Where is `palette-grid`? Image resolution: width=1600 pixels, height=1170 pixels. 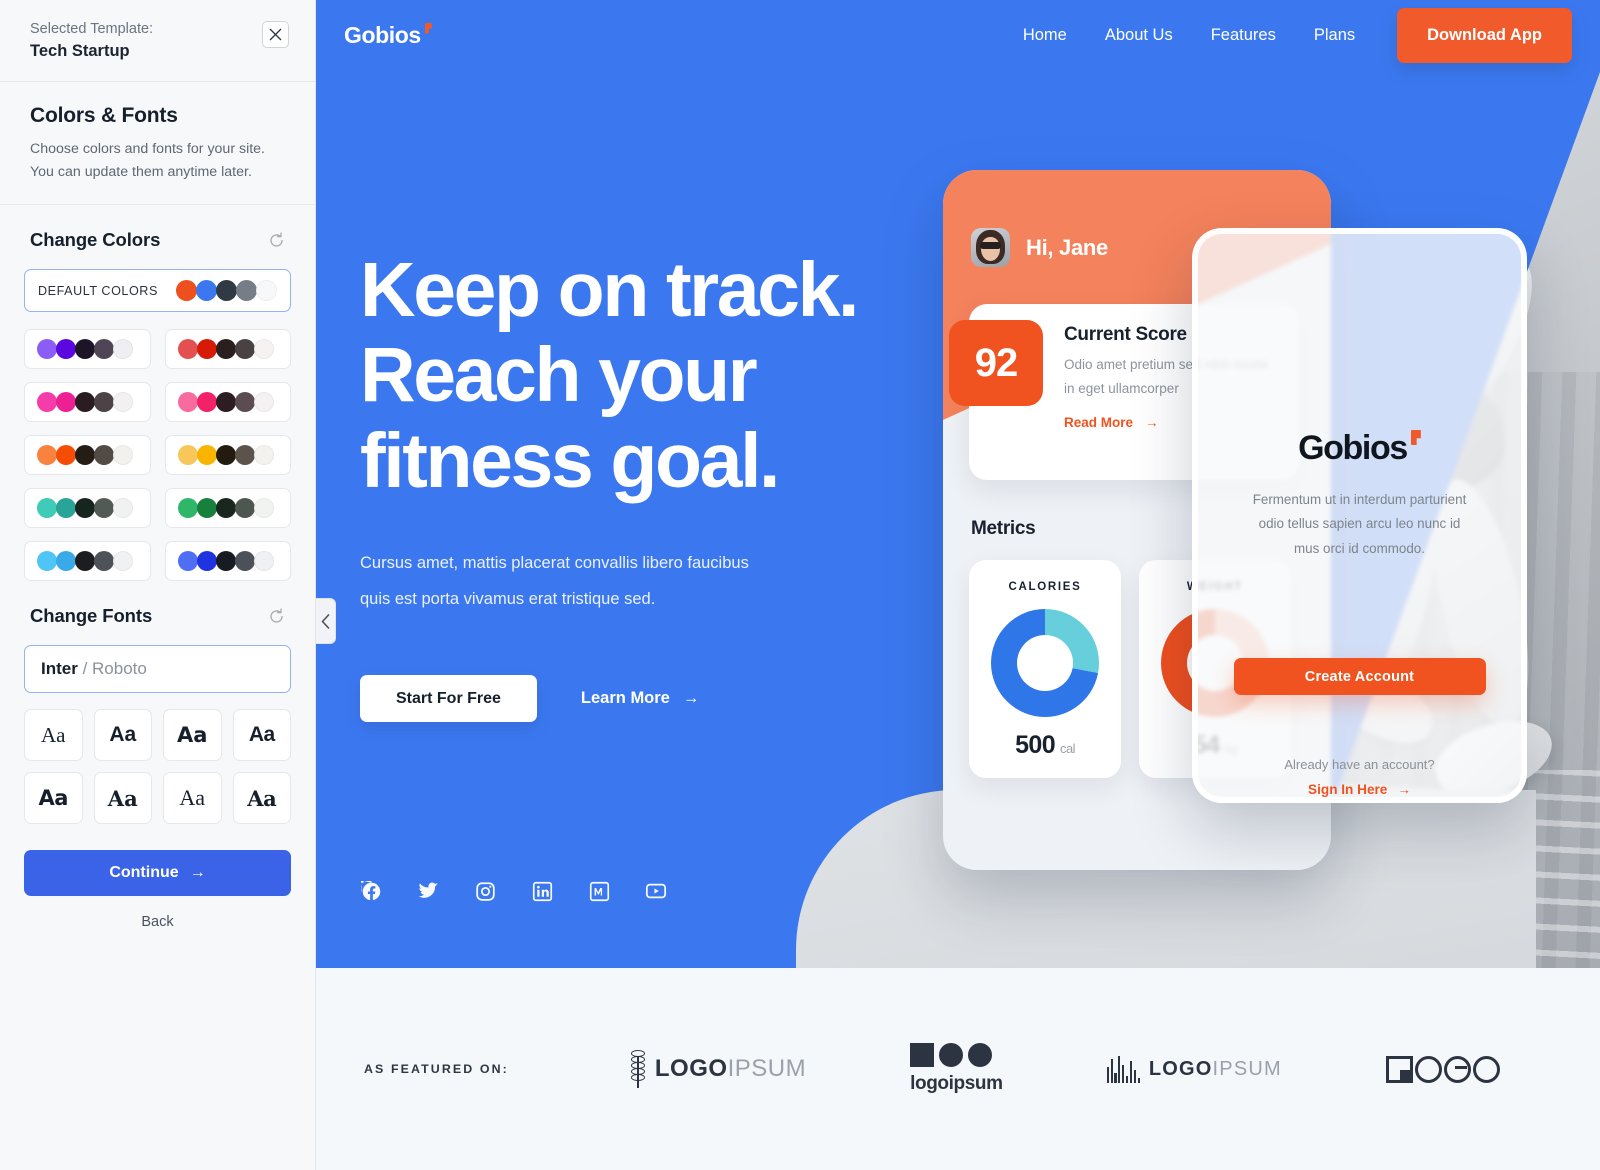
palette-grid is located at coordinates (157, 455).